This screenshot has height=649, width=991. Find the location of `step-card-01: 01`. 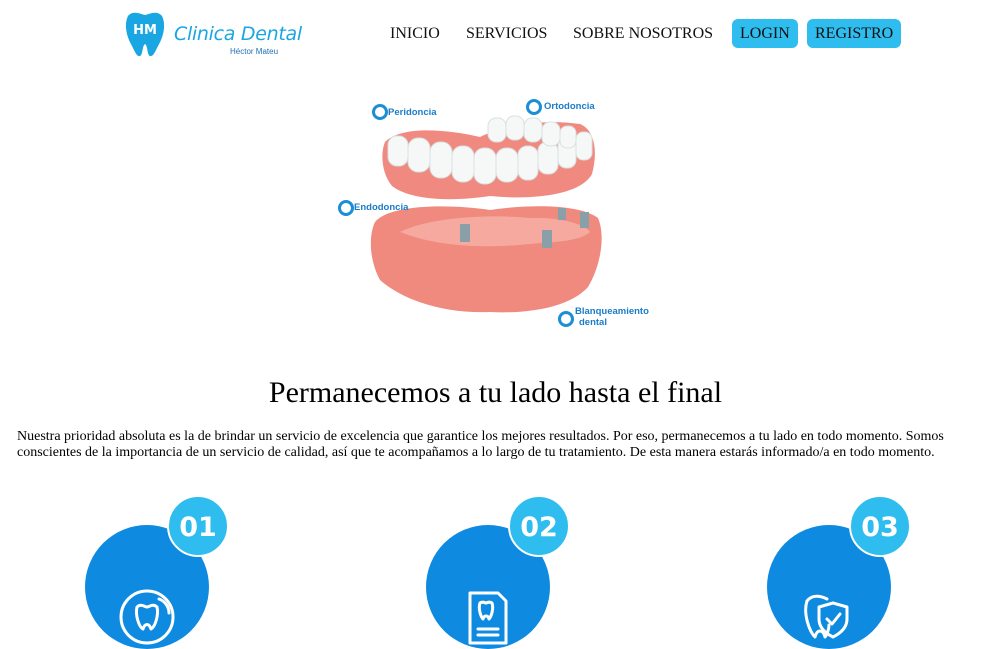

step-card-01: 01 is located at coordinates (165, 572).